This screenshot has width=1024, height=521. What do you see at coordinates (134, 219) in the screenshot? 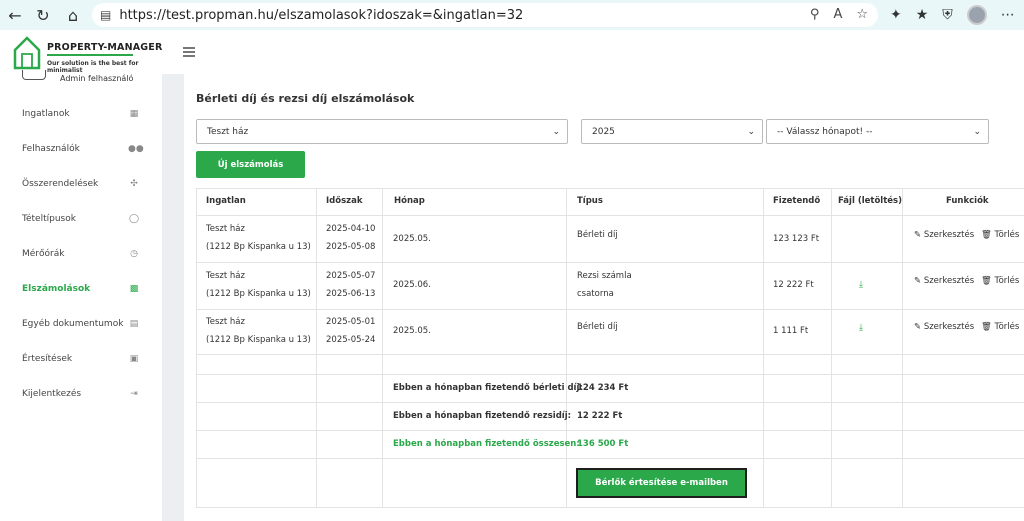
I see `database-icon: ◯` at bounding box center [134, 219].